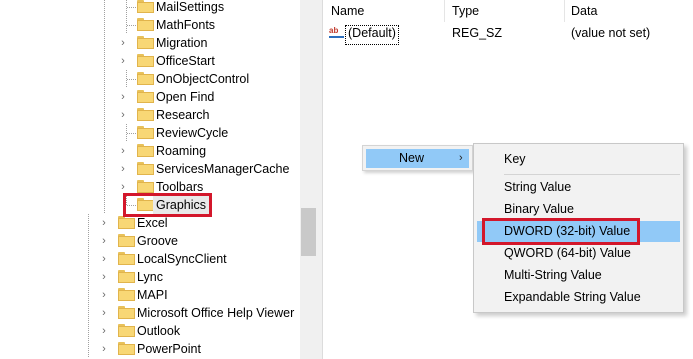  Describe the element at coordinates (216, 313) in the screenshot. I see `tree-item-label: Microsoft Office Help Viewer` at that location.